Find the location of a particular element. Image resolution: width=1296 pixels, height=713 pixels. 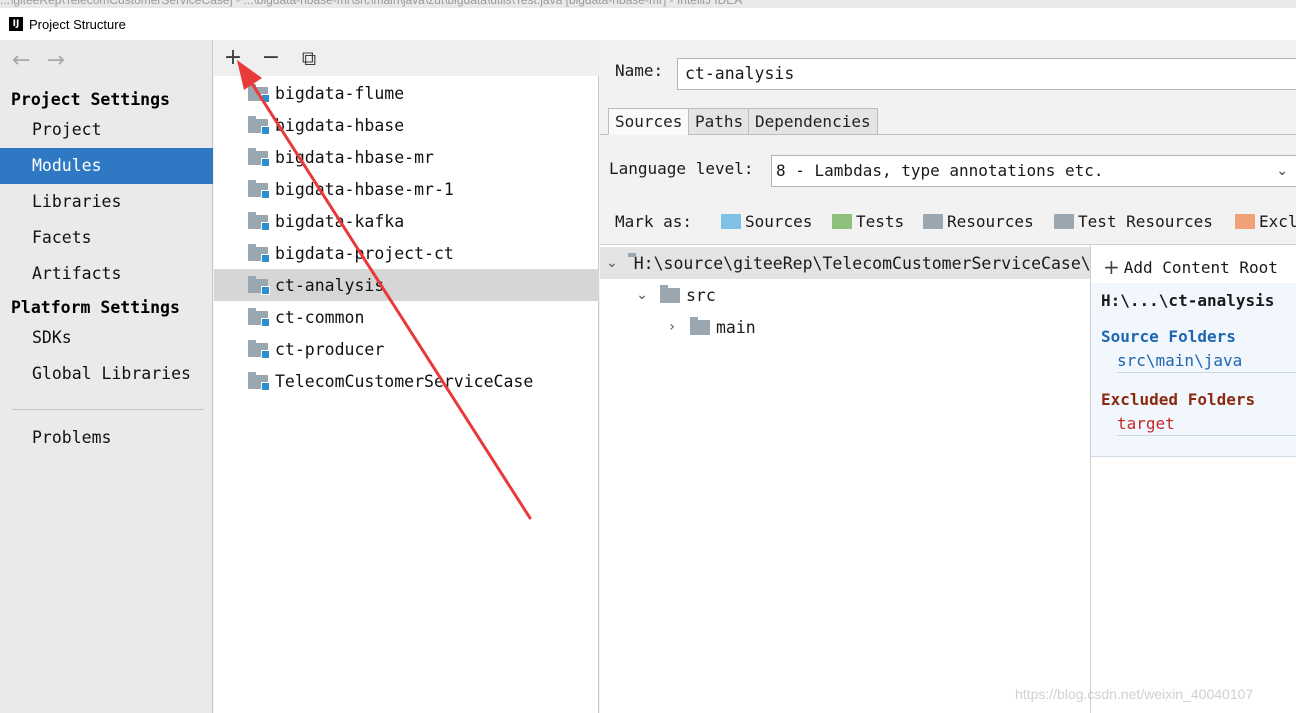

tab-paths: Paths is located at coordinates (719, 121).